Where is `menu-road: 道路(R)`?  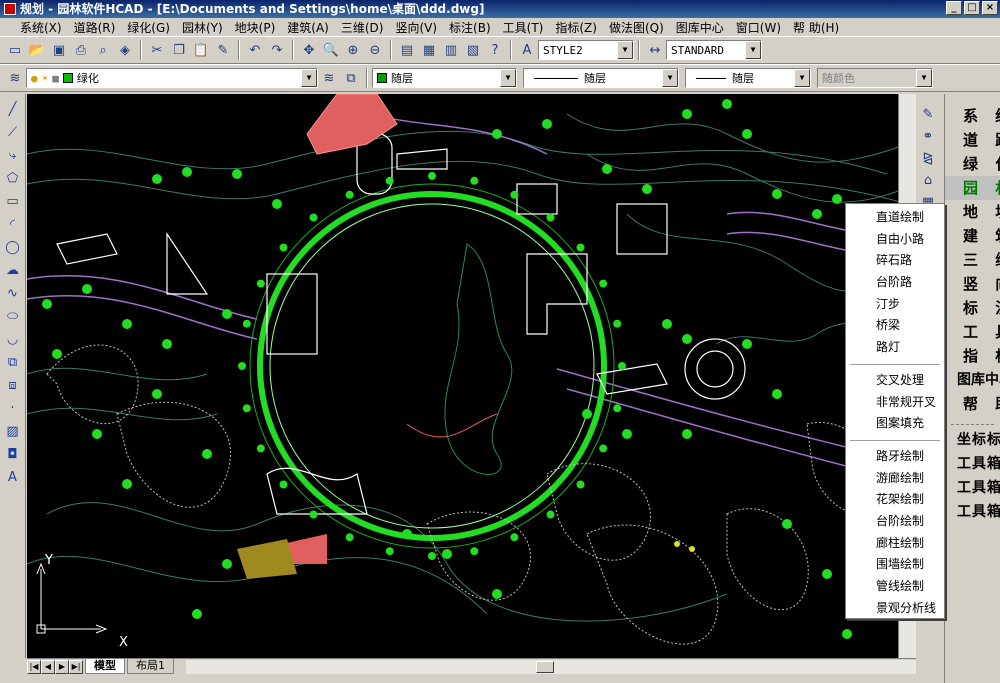
menu-road: 道路(R) is located at coordinates (95, 27).